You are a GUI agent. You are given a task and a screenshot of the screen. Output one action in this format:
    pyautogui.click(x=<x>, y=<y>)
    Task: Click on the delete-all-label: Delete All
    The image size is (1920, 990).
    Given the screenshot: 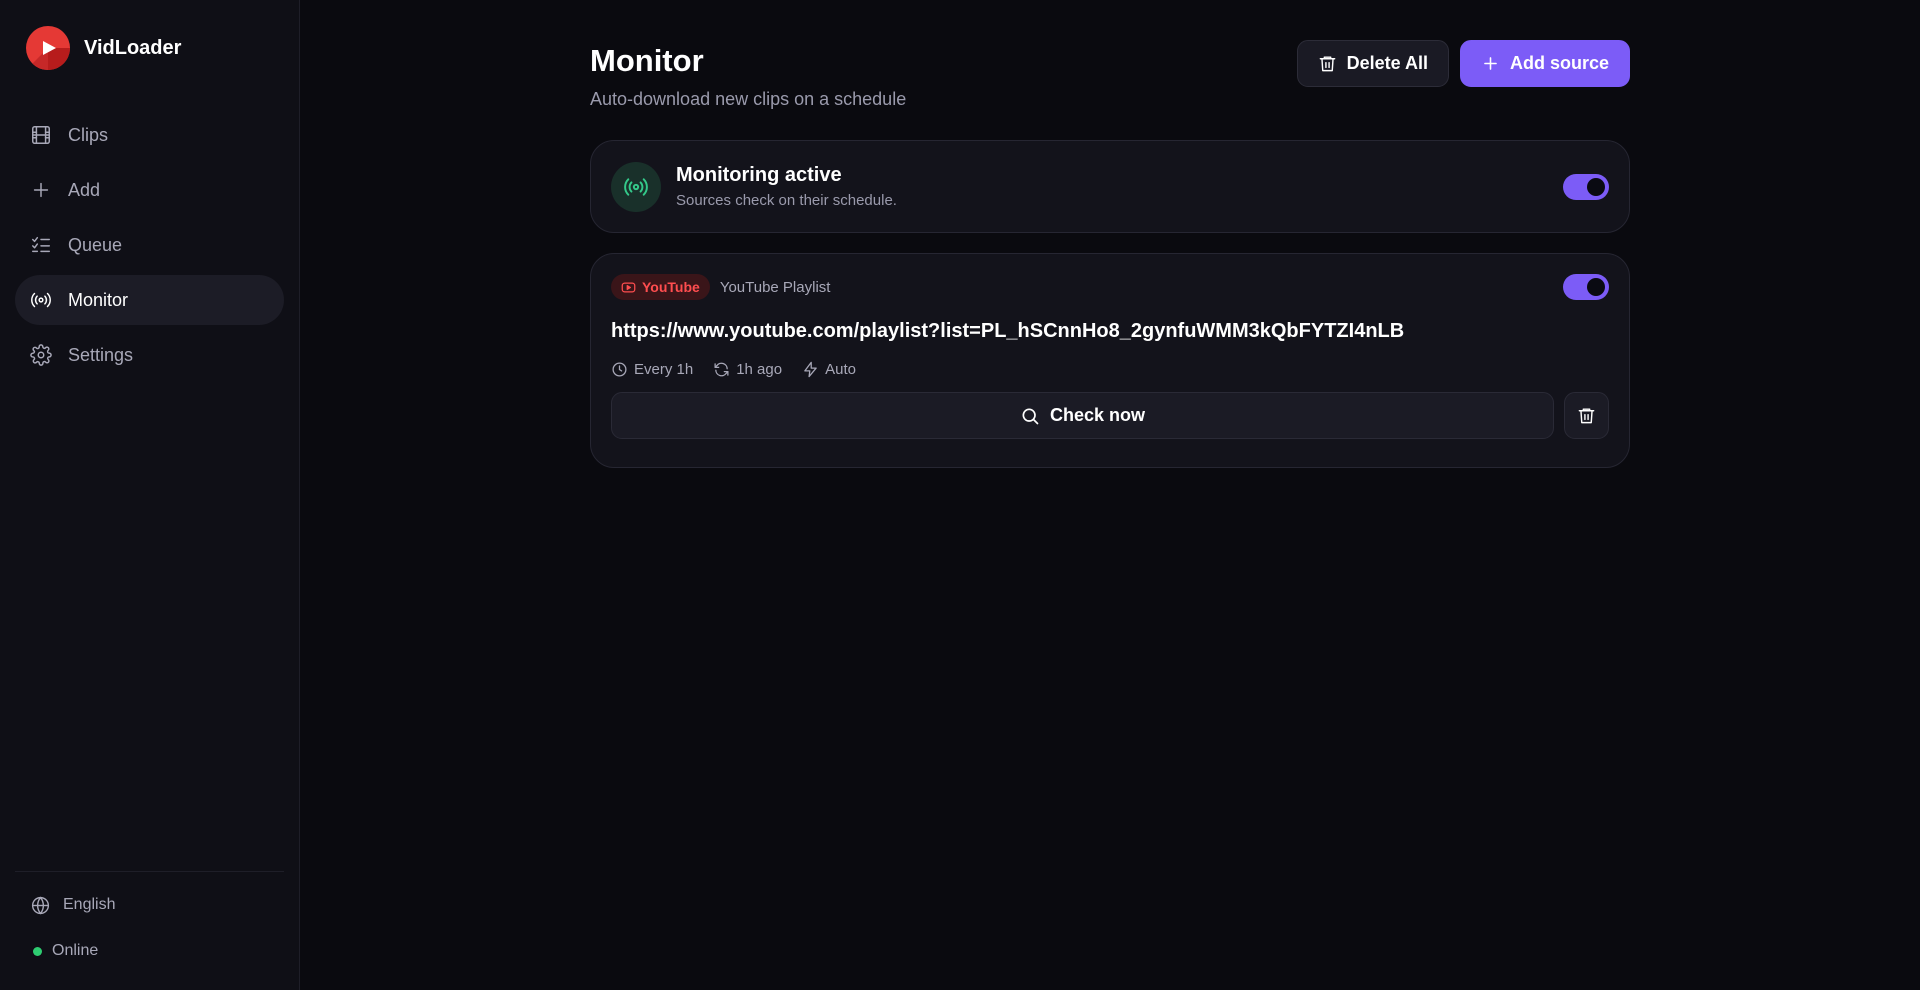 What is the action you would take?
    pyautogui.click(x=1387, y=63)
    